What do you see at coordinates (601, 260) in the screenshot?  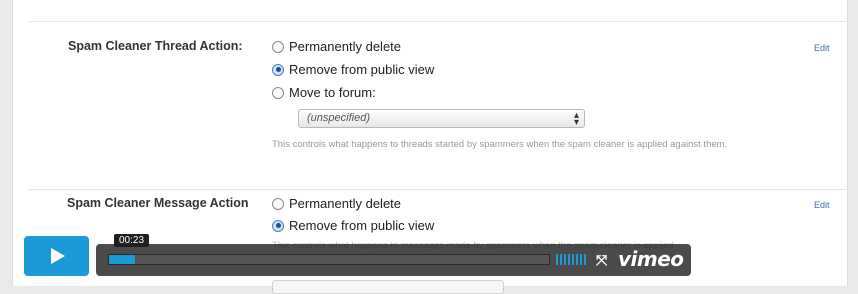 I see `fullscreen-icon: ⤧` at bounding box center [601, 260].